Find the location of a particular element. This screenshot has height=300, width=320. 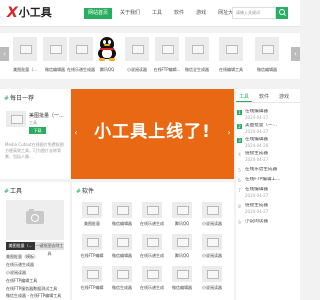

list-item: 7 在线编辑器 2024-04-27 is located at coordinates (268, 193).